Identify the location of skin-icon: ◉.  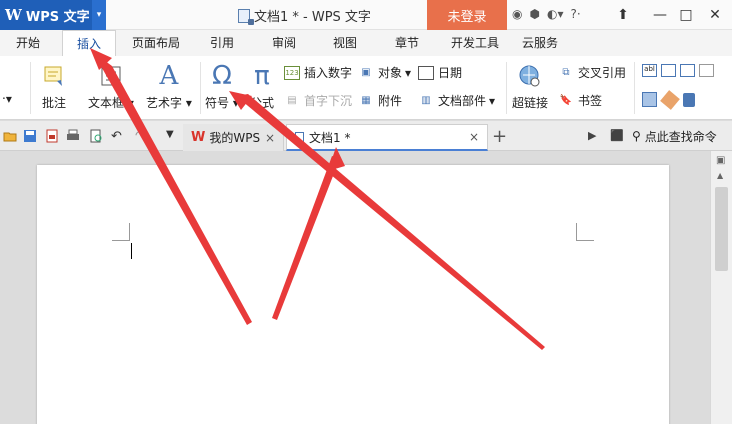
(517, 14).